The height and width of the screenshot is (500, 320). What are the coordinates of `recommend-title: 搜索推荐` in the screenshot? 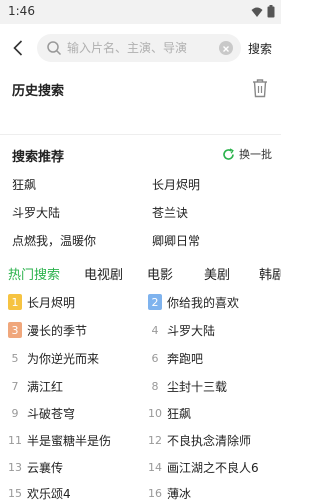 It's located at (38, 157).